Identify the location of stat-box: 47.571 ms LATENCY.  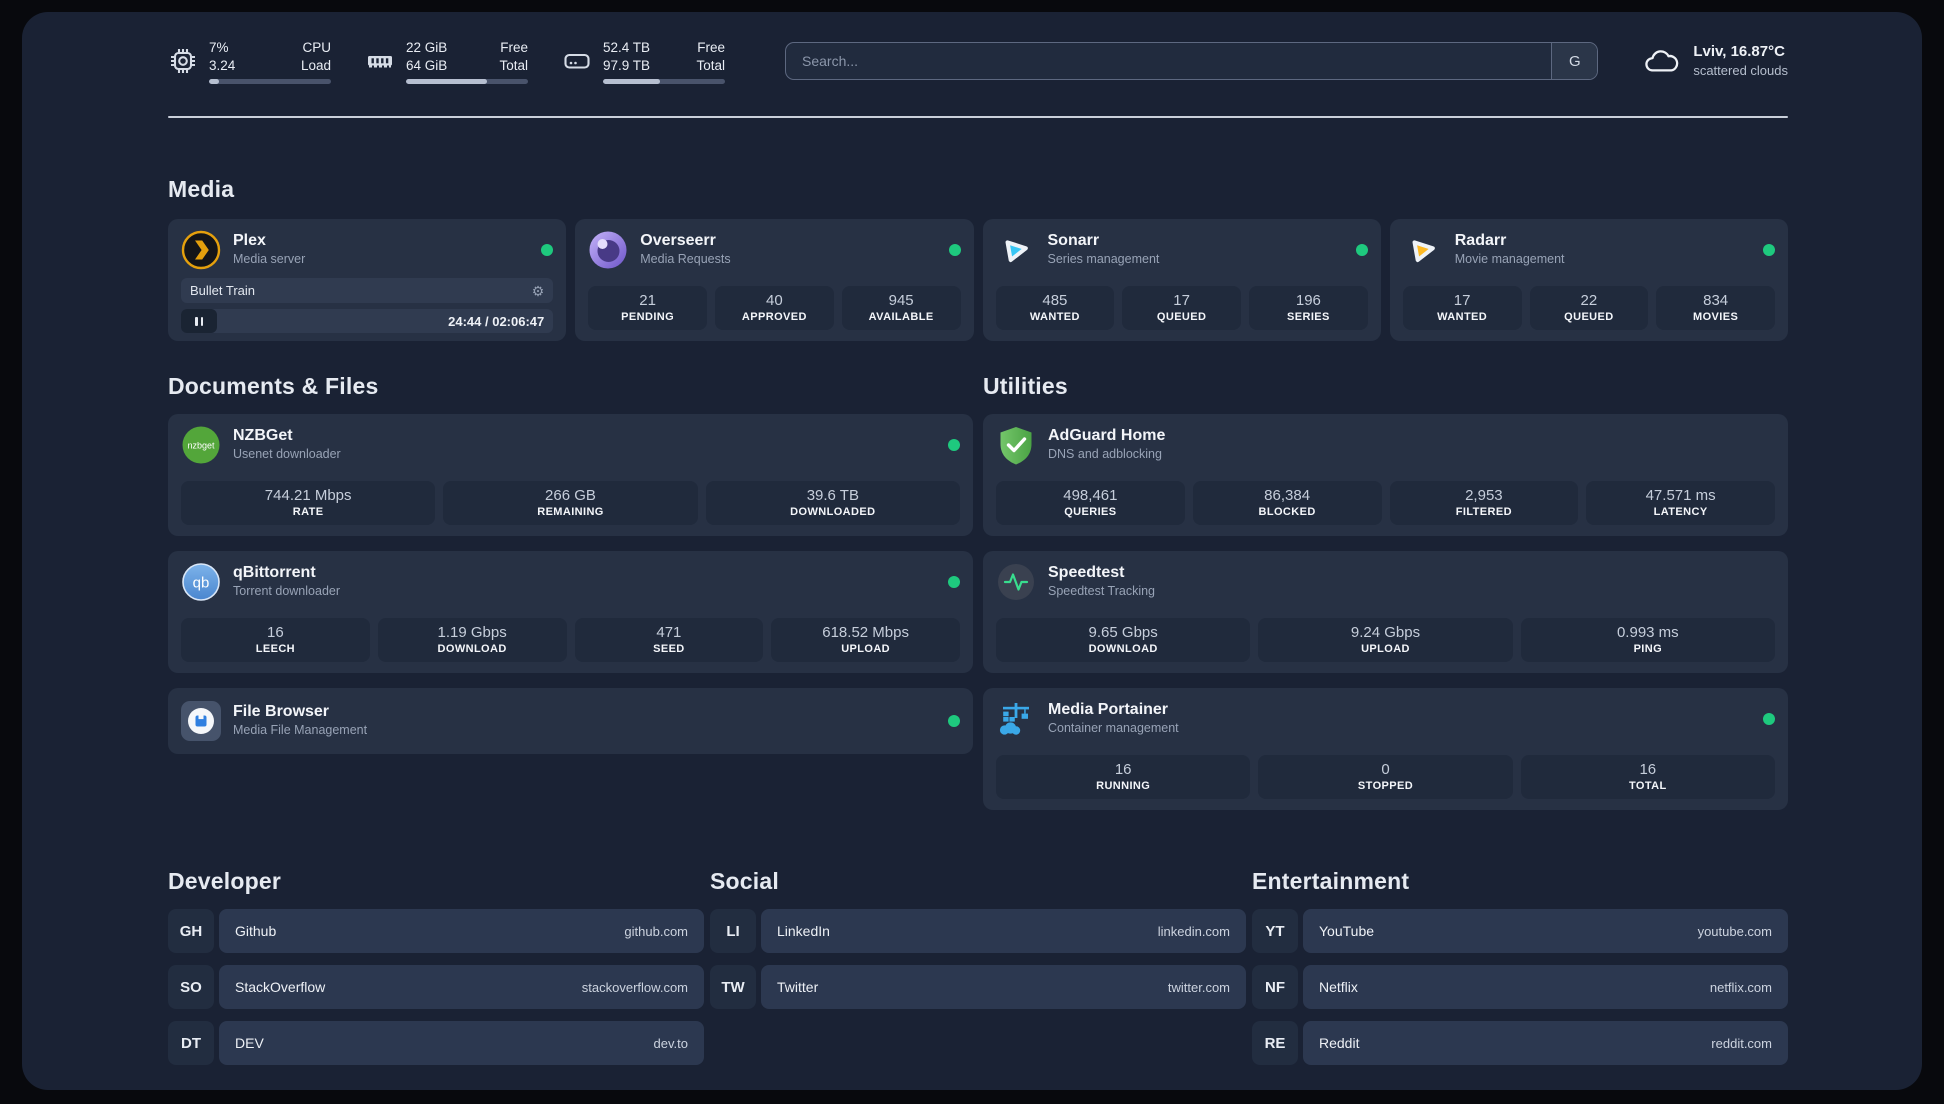
(1680, 503).